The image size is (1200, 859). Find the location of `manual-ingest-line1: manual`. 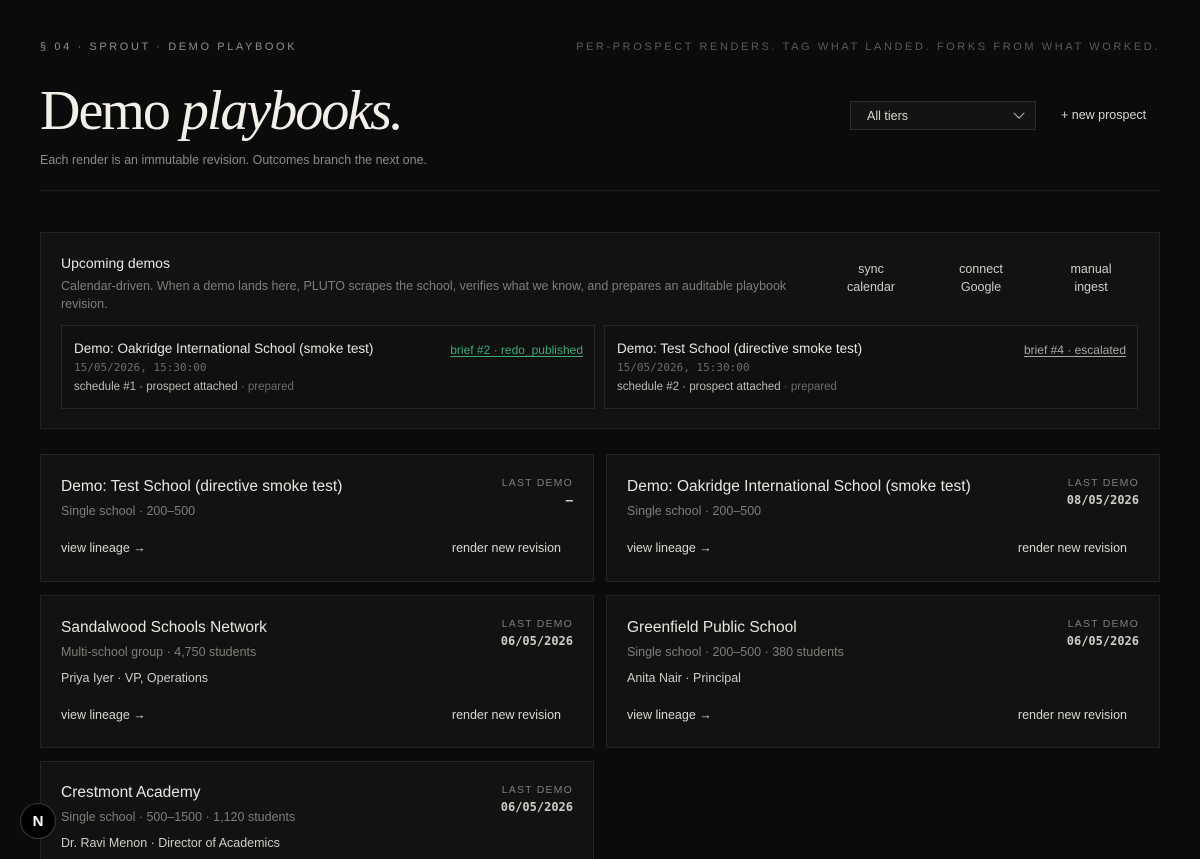

manual-ingest-line1: manual is located at coordinates (1091, 269).